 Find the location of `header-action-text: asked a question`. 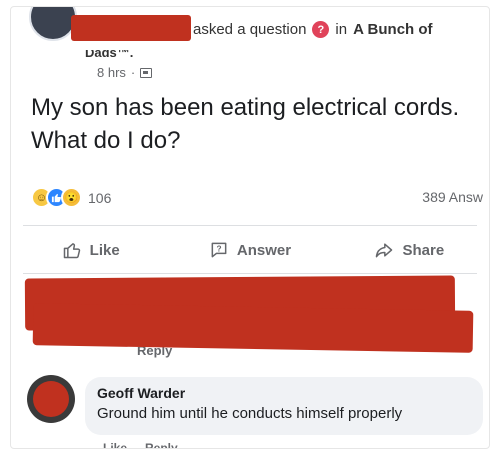

header-action-text: asked a question is located at coordinates (250, 29).